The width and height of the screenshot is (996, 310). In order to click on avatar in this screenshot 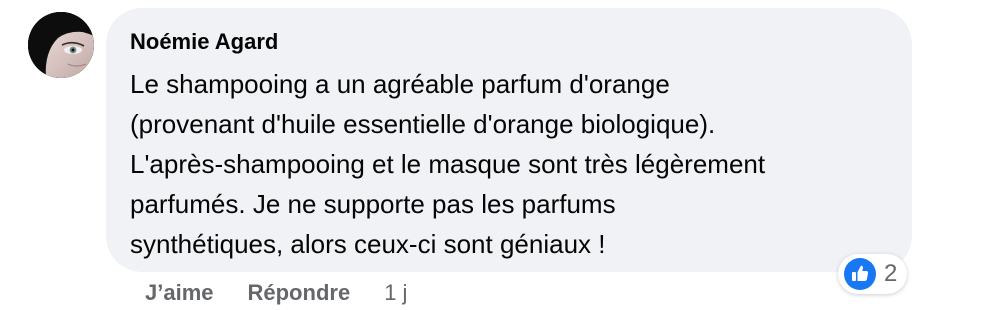, I will do `click(61, 45)`.